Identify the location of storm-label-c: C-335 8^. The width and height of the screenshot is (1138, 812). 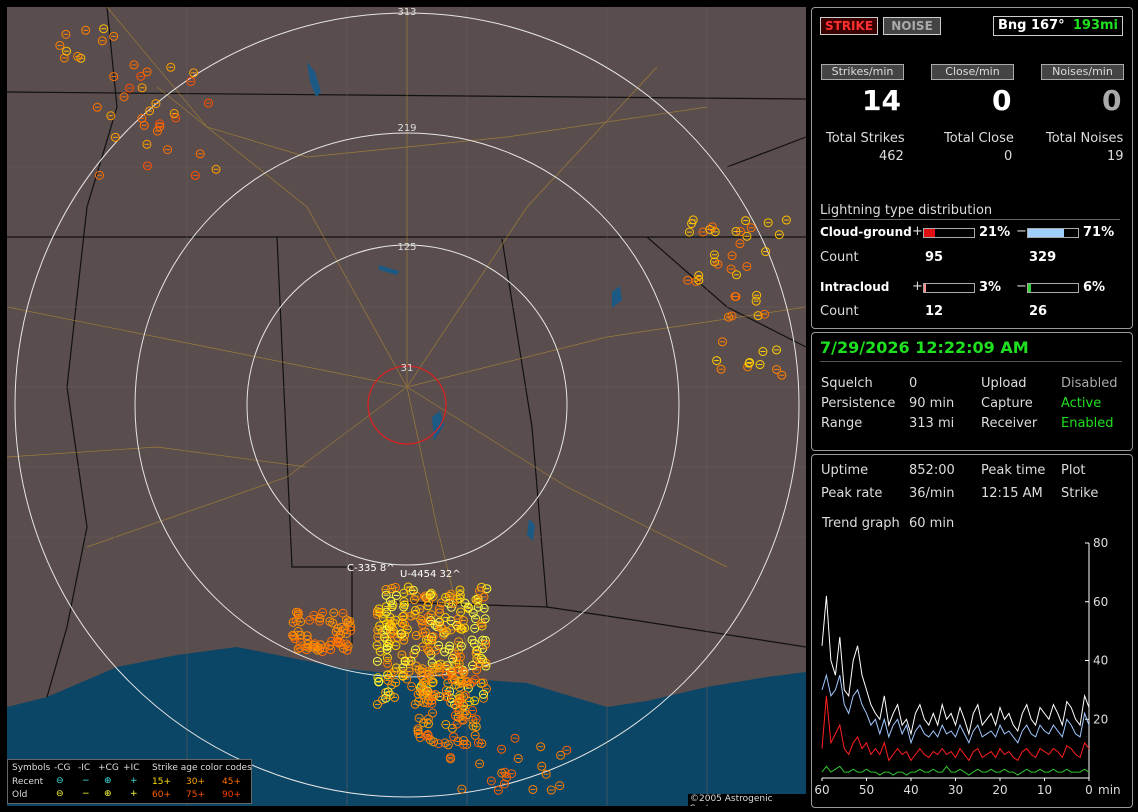
(371, 568).